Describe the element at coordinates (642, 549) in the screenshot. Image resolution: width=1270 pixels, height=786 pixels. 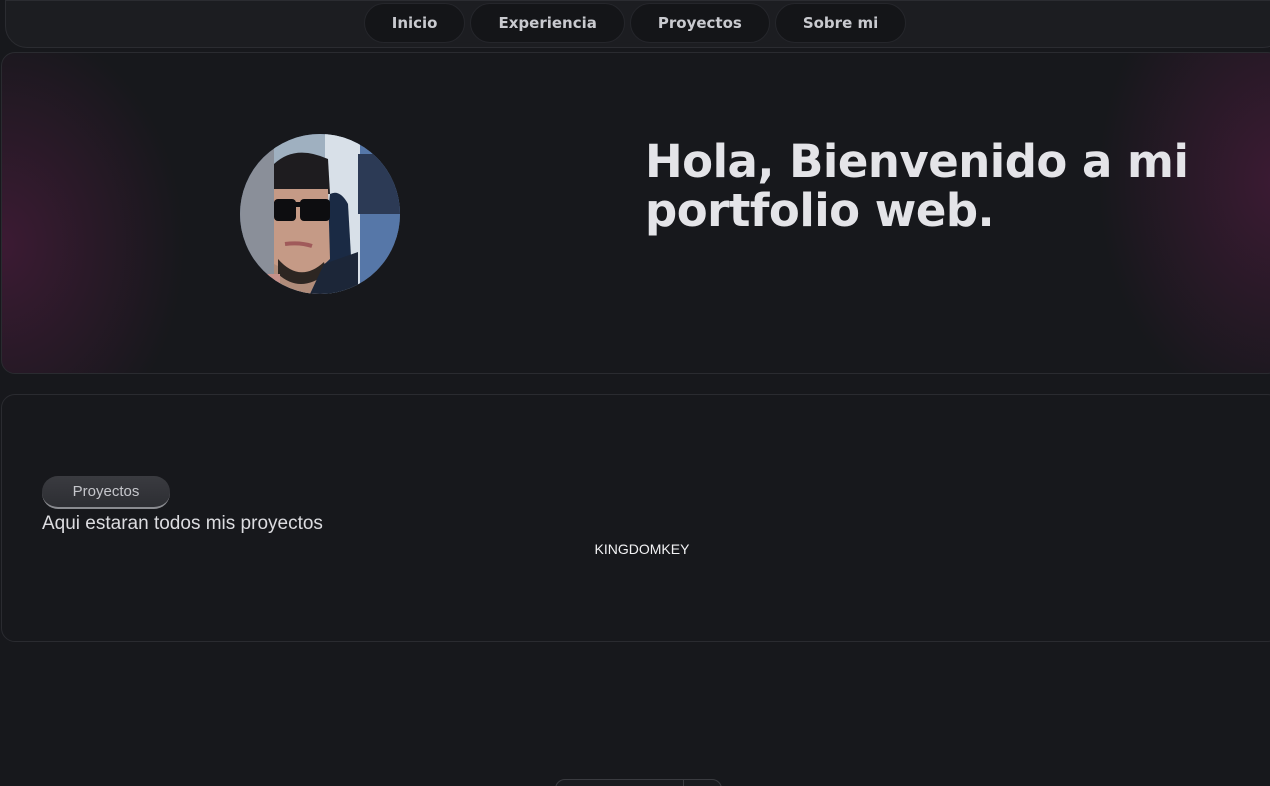
I see `project-item-label: KINGDOMKEY` at that location.